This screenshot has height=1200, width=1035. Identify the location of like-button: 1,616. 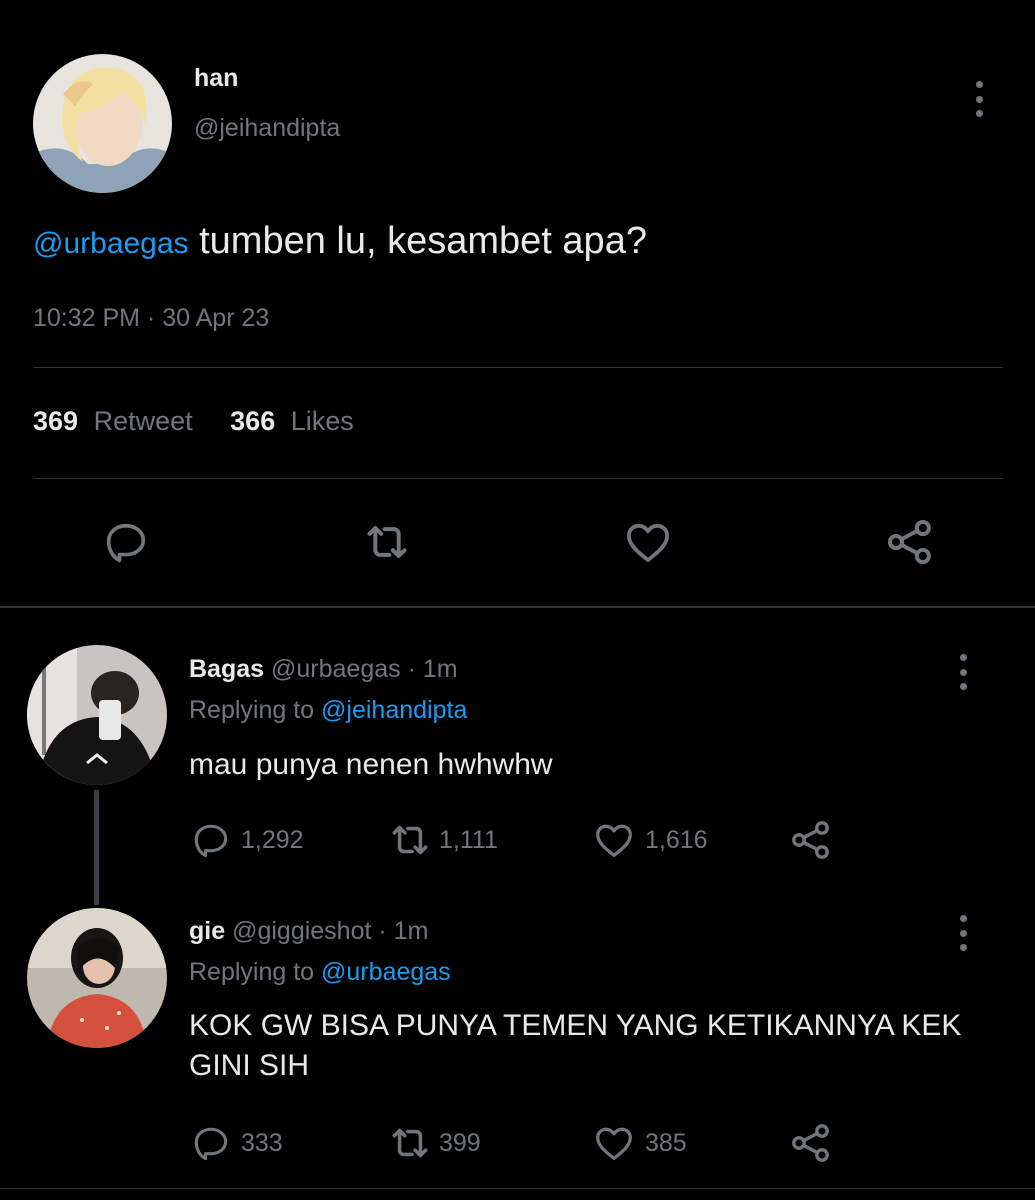
(649, 840).